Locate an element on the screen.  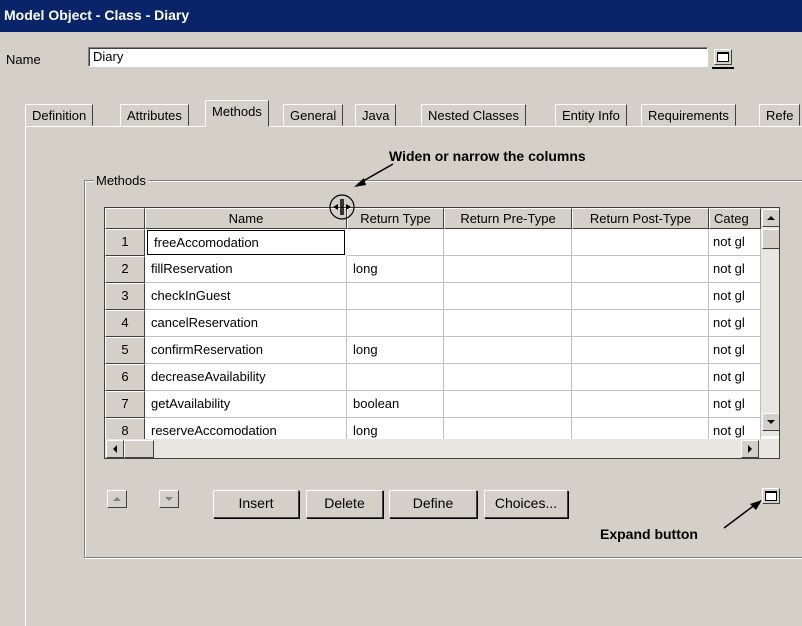
corner-header is located at coordinates (125, 218).